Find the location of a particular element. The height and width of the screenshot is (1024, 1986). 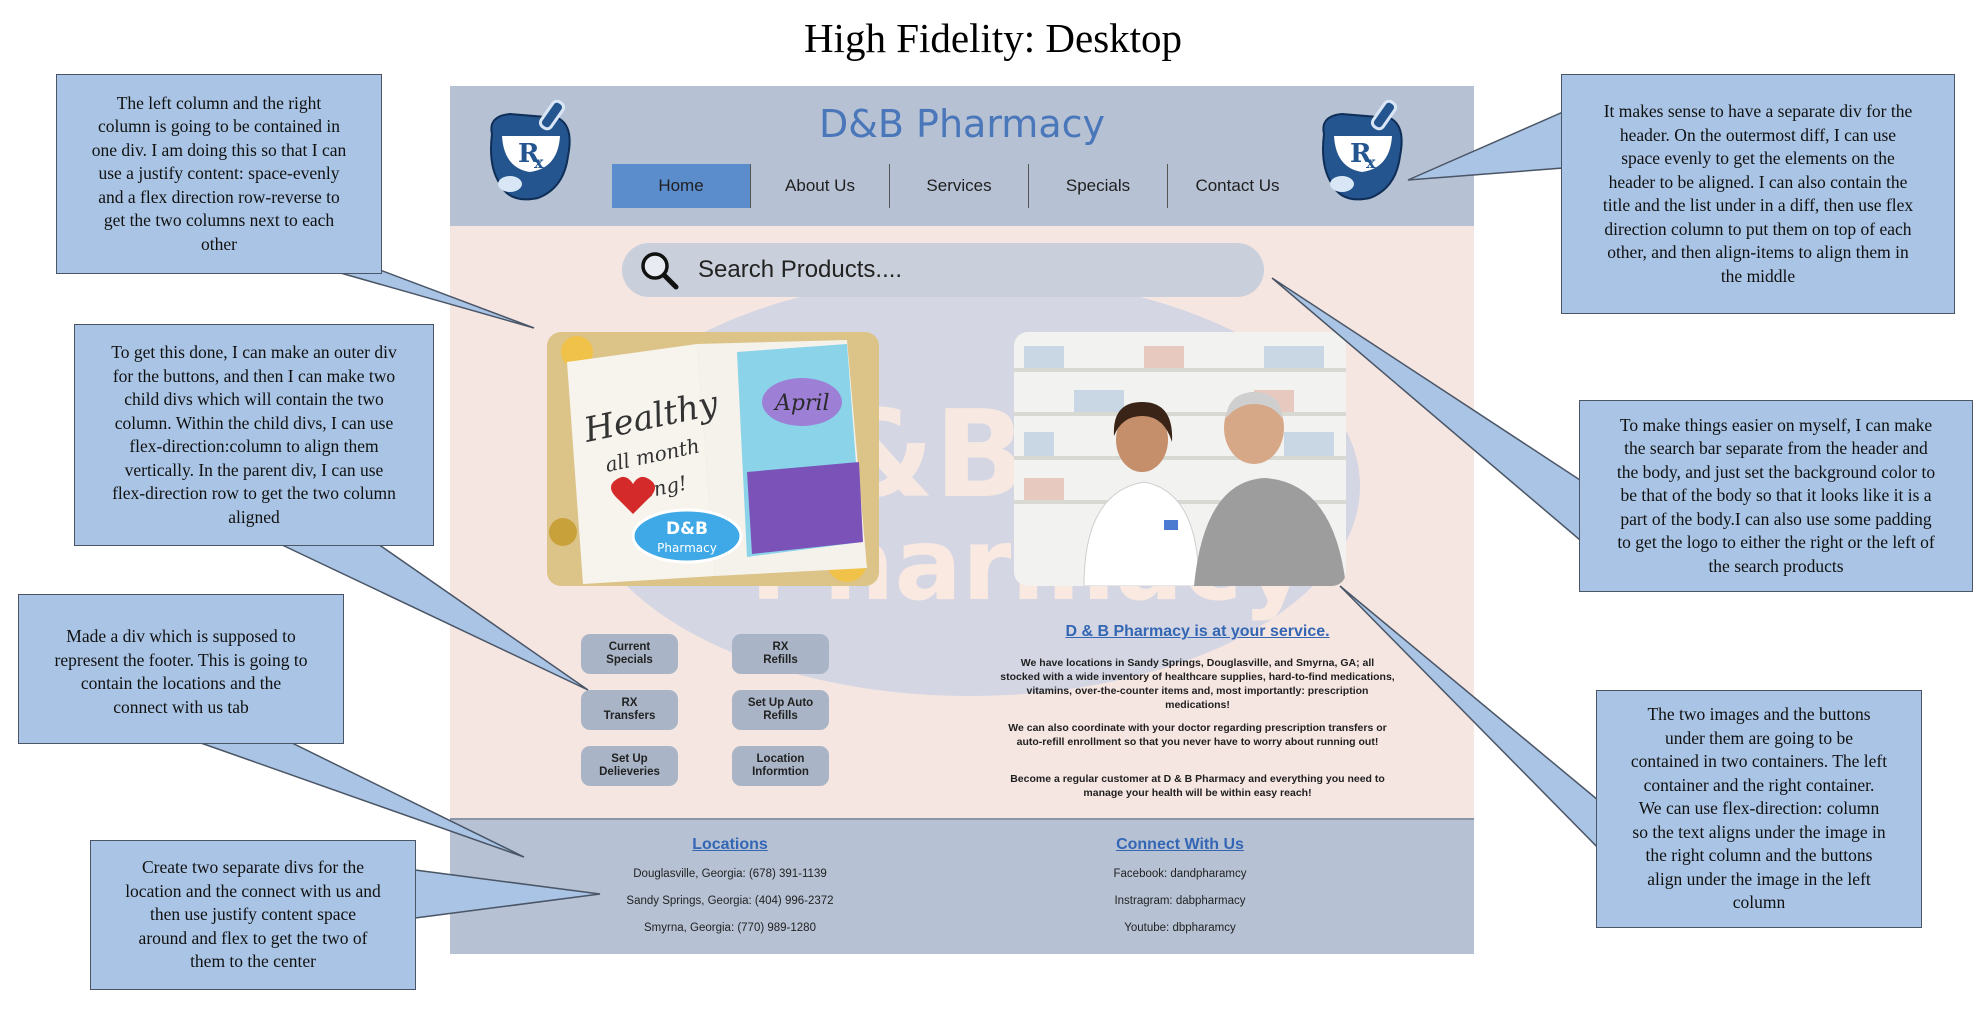

tail-right3 is located at coordinates (1475, 723).